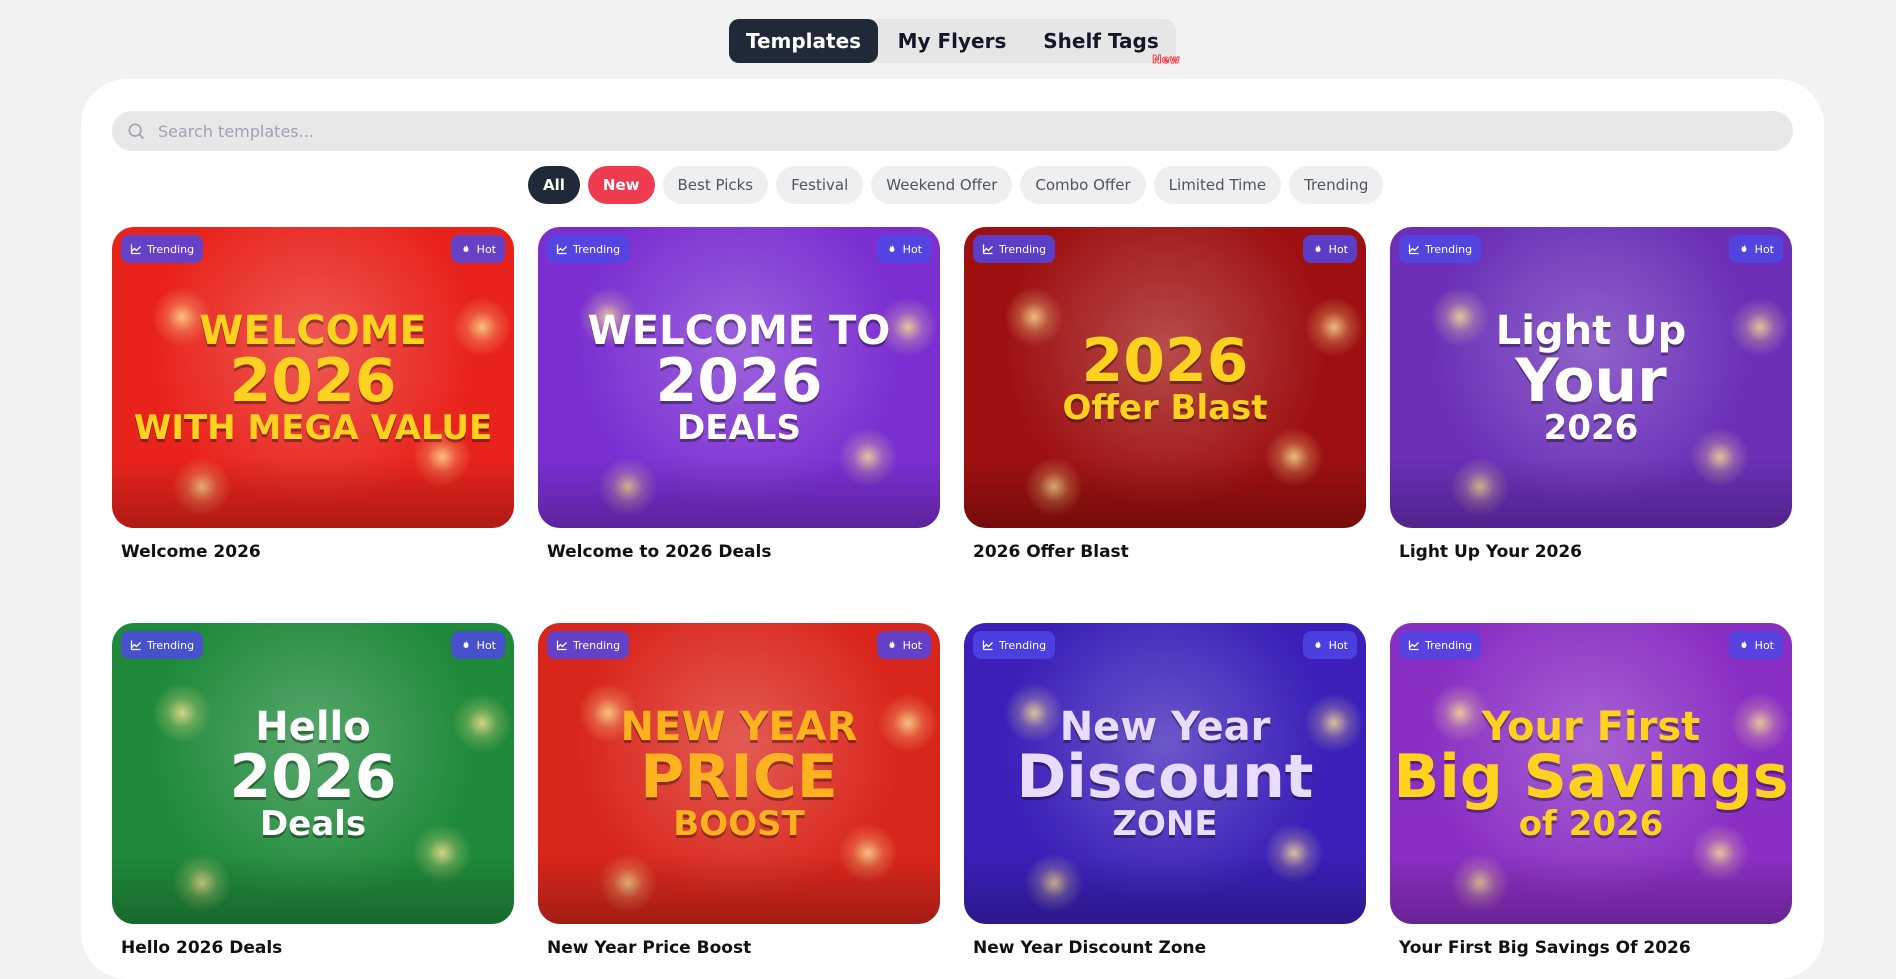 This screenshot has height=979, width=1896. I want to click on template-title: Light Up Your 2026, so click(1491, 552).